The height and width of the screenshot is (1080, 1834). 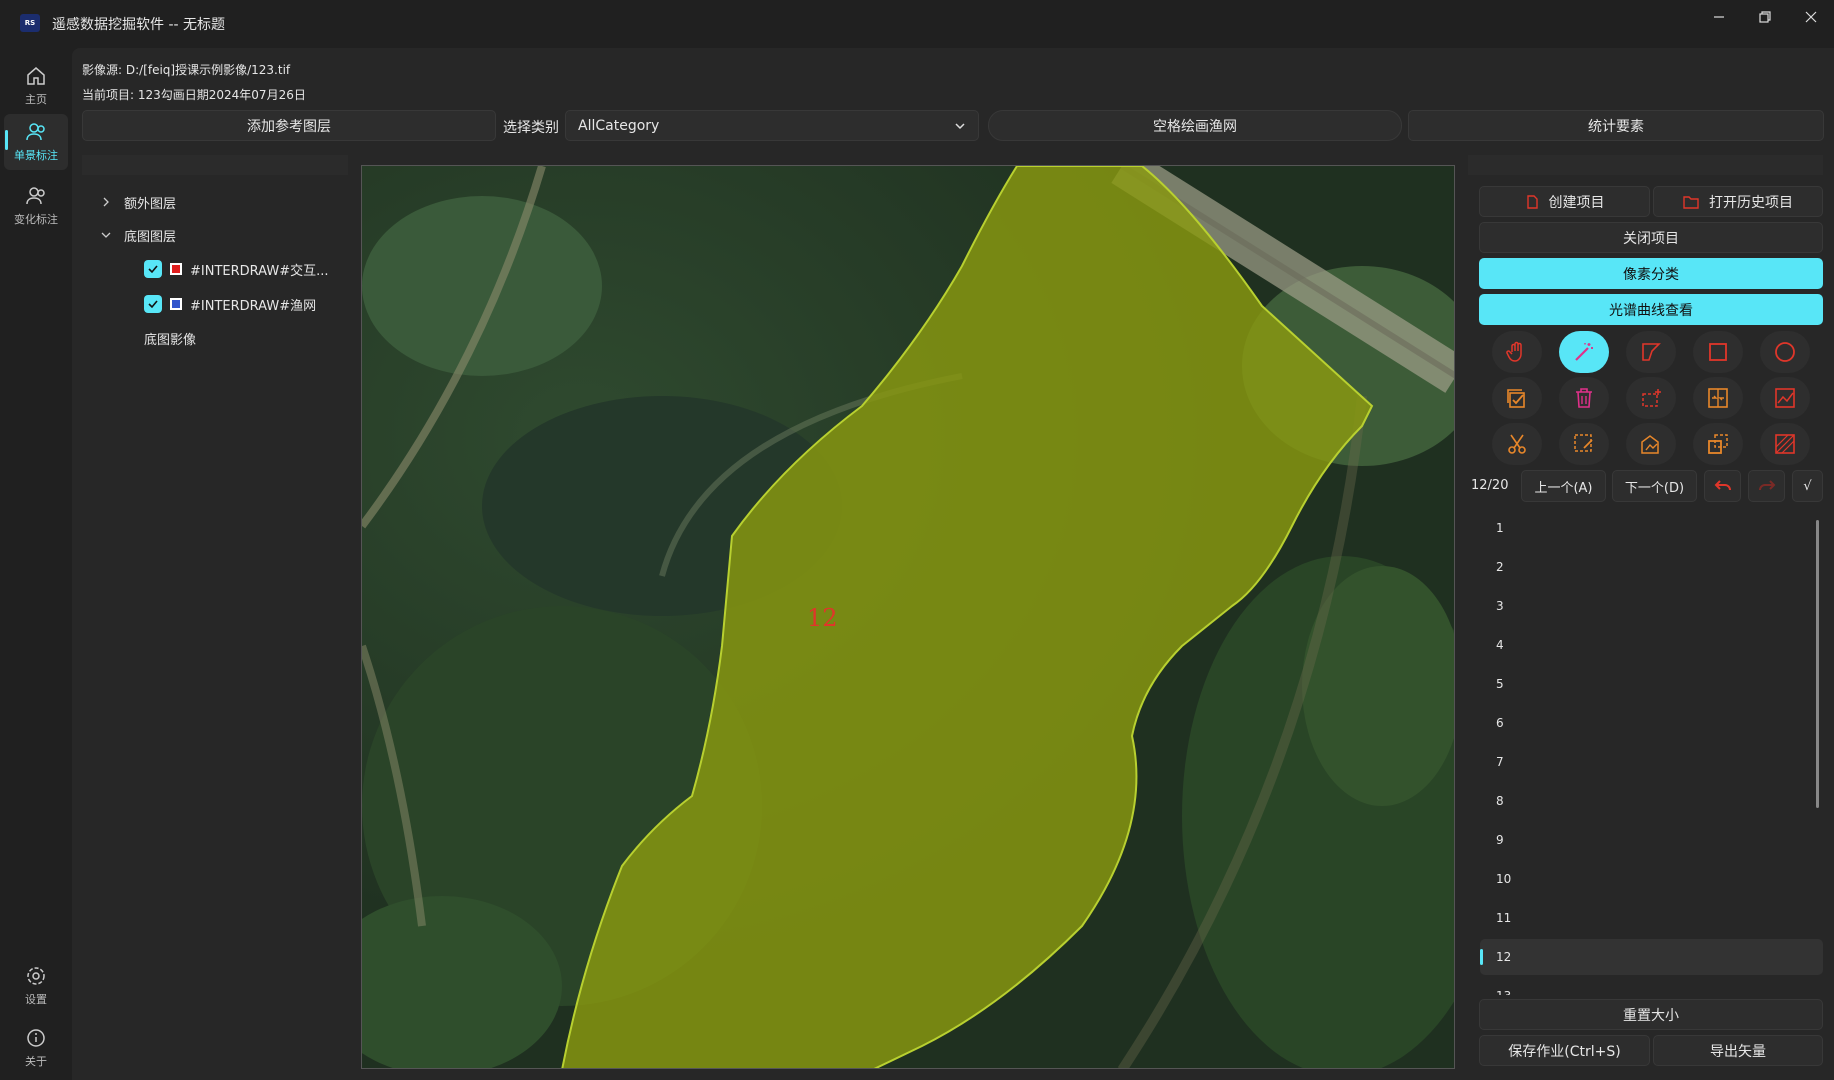 What do you see at coordinates (230, 304) in the screenshot?
I see `tree-layer-fishnet: #INTERDRAW#渔网` at bounding box center [230, 304].